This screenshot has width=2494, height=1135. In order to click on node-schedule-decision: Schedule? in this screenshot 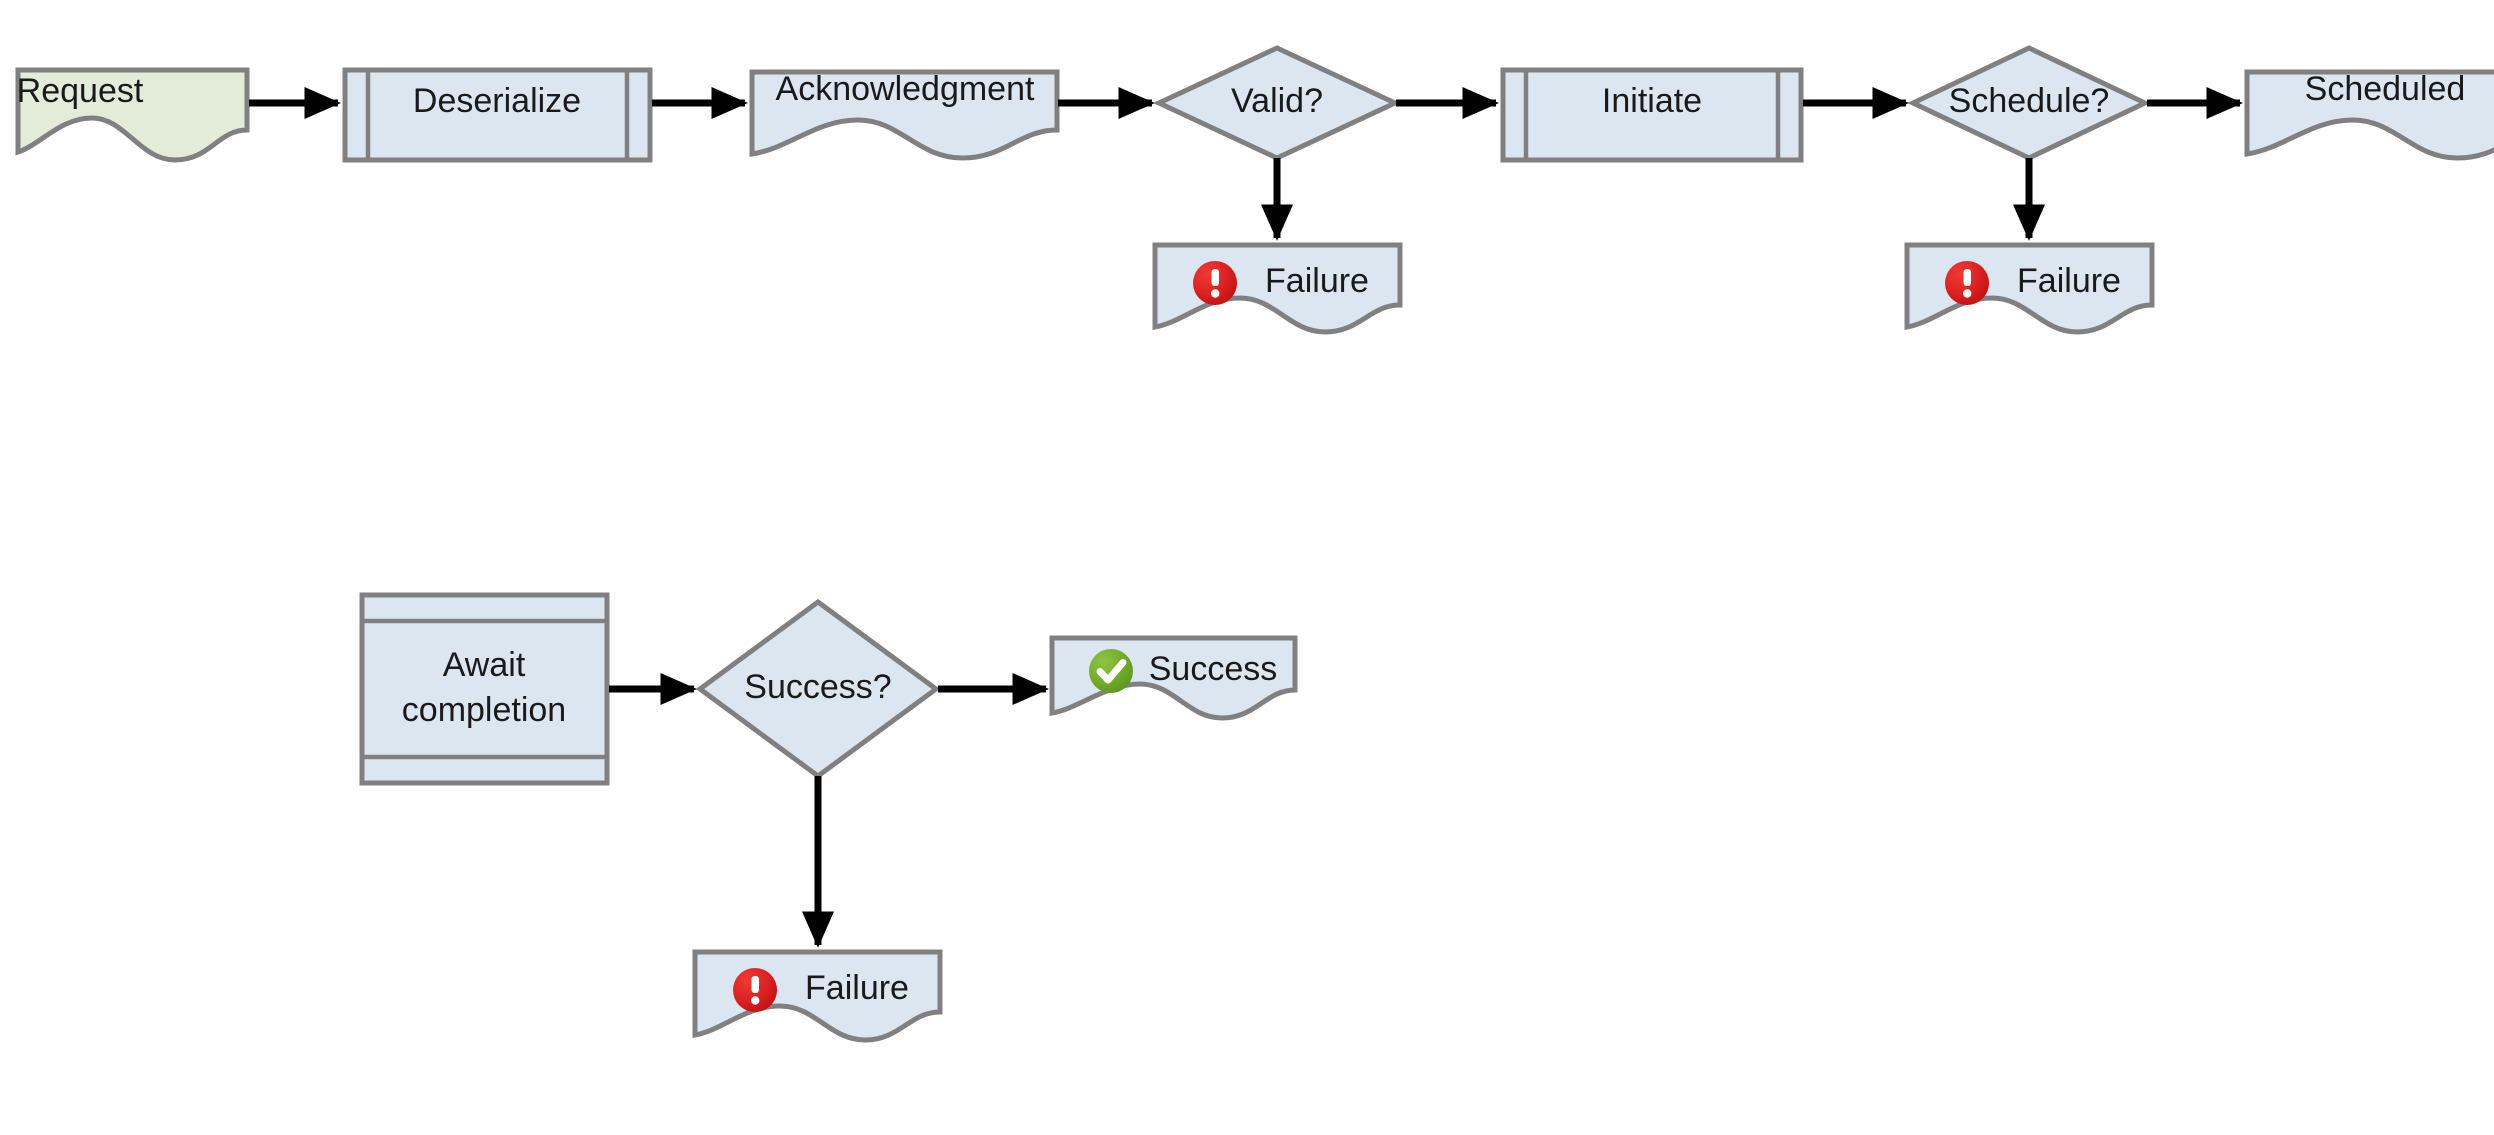, I will do `click(2029, 103)`.